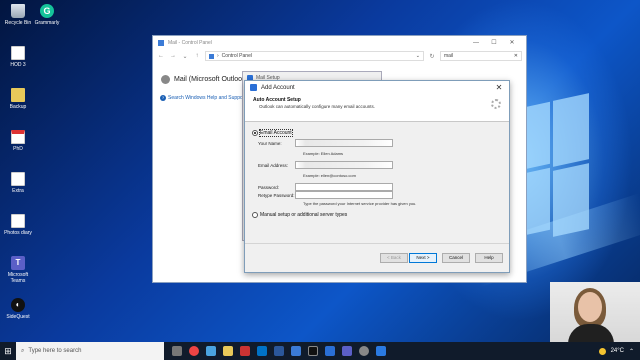 The width and height of the screenshot is (640, 360). Describe the element at coordinates (18, 278) in the screenshot. I see `desktop-icon-label: Microsoft Teams` at that location.